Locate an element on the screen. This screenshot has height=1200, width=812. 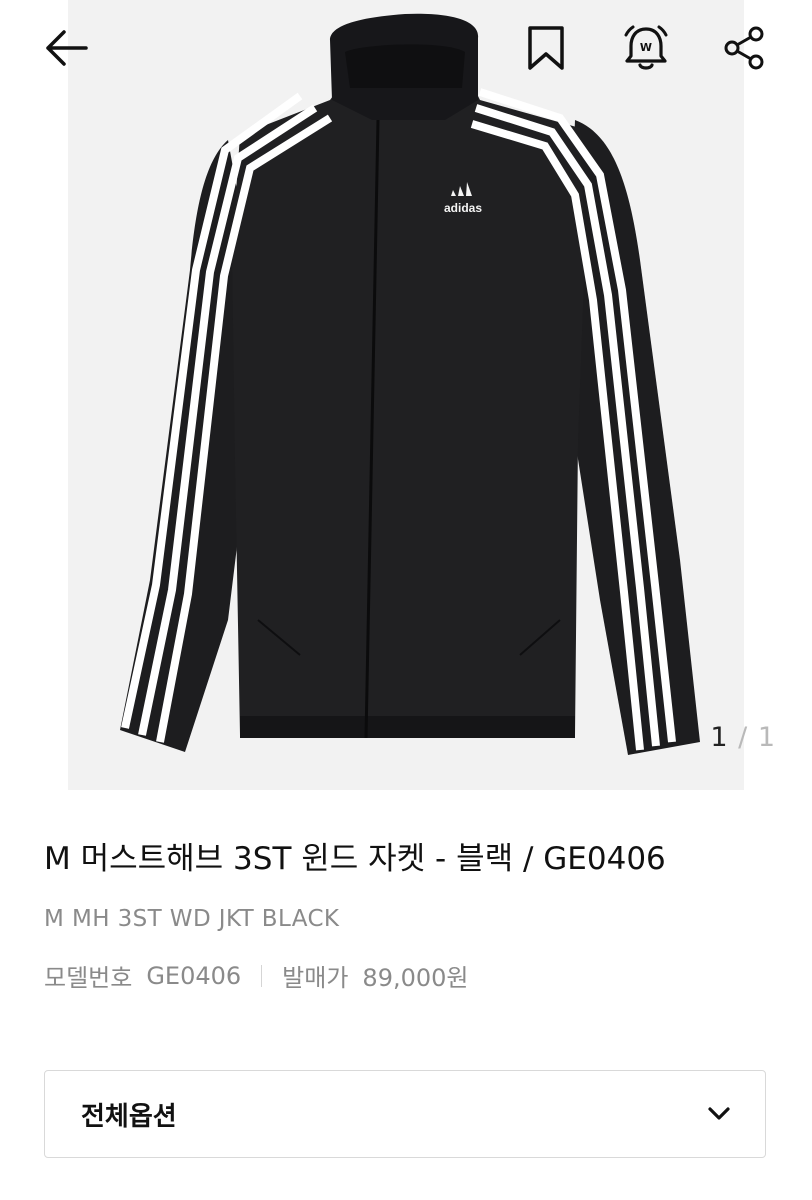
bookmark-button is located at coordinates (546, 48).